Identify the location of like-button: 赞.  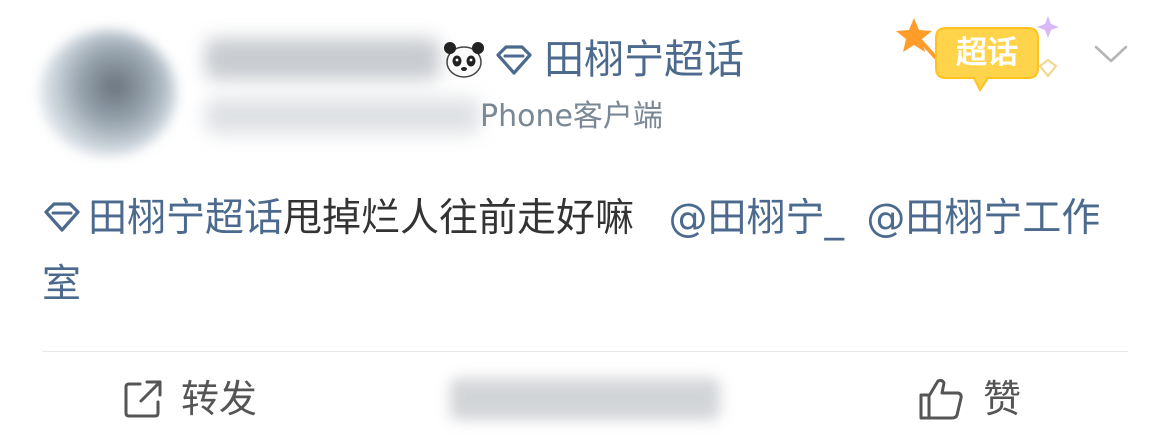
(969, 399).